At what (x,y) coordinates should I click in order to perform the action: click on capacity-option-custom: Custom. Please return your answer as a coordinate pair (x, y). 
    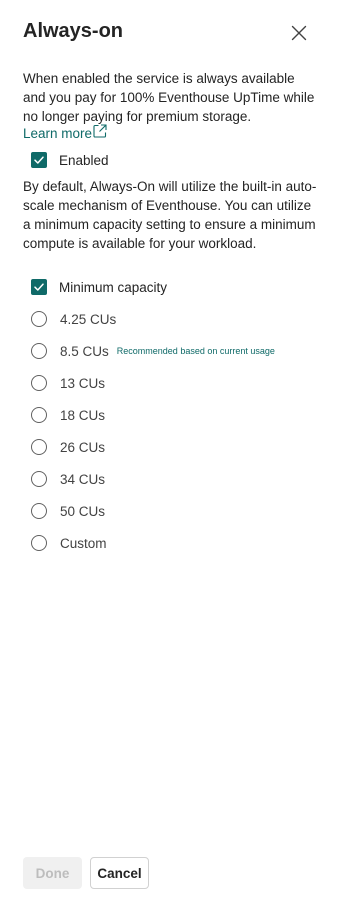
    Looking at the image, I should click on (69, 543).